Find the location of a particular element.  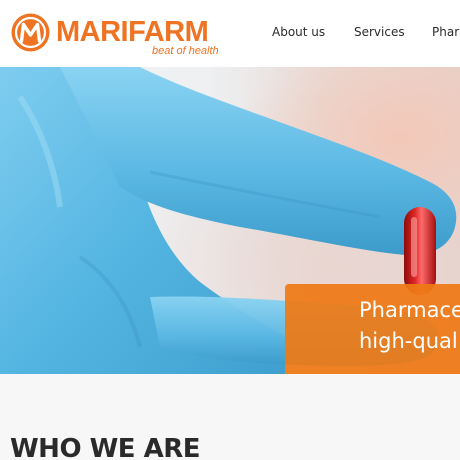

hero-caption-line-2: high-qual is located at coordinates (408, 341).